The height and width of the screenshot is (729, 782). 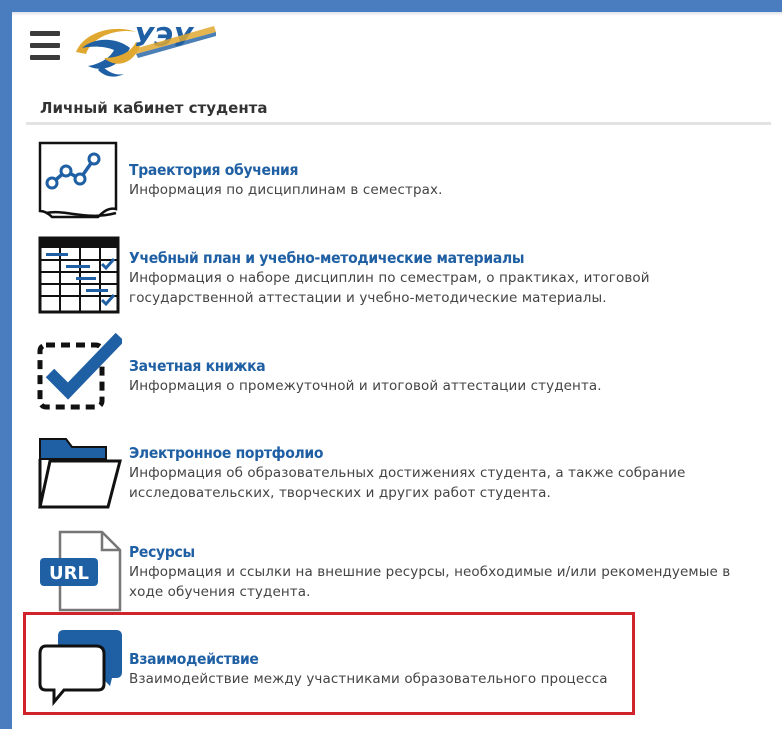 I want to click on trajectory-chart-icon, so click(x=78, y=180).